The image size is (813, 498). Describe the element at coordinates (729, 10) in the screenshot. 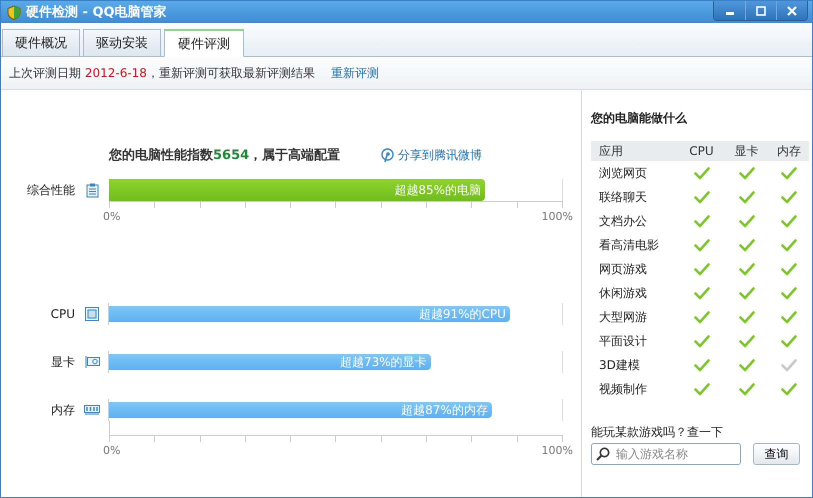

I see `minimize-button` at that location.